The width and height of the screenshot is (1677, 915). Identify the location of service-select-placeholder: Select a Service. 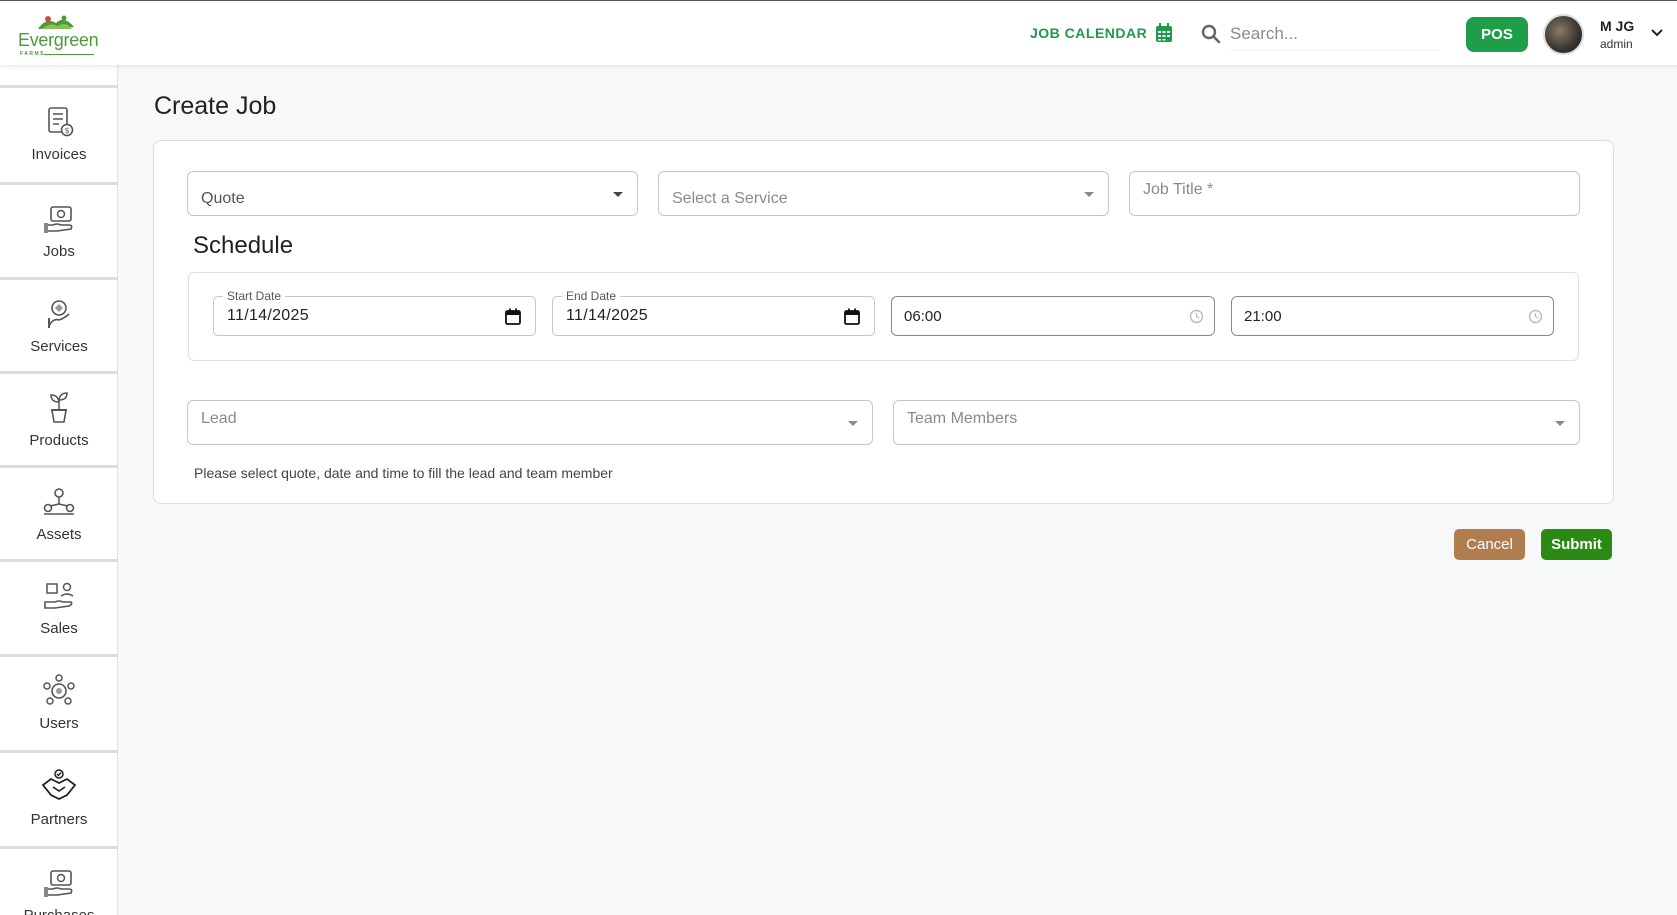
(730, 198).